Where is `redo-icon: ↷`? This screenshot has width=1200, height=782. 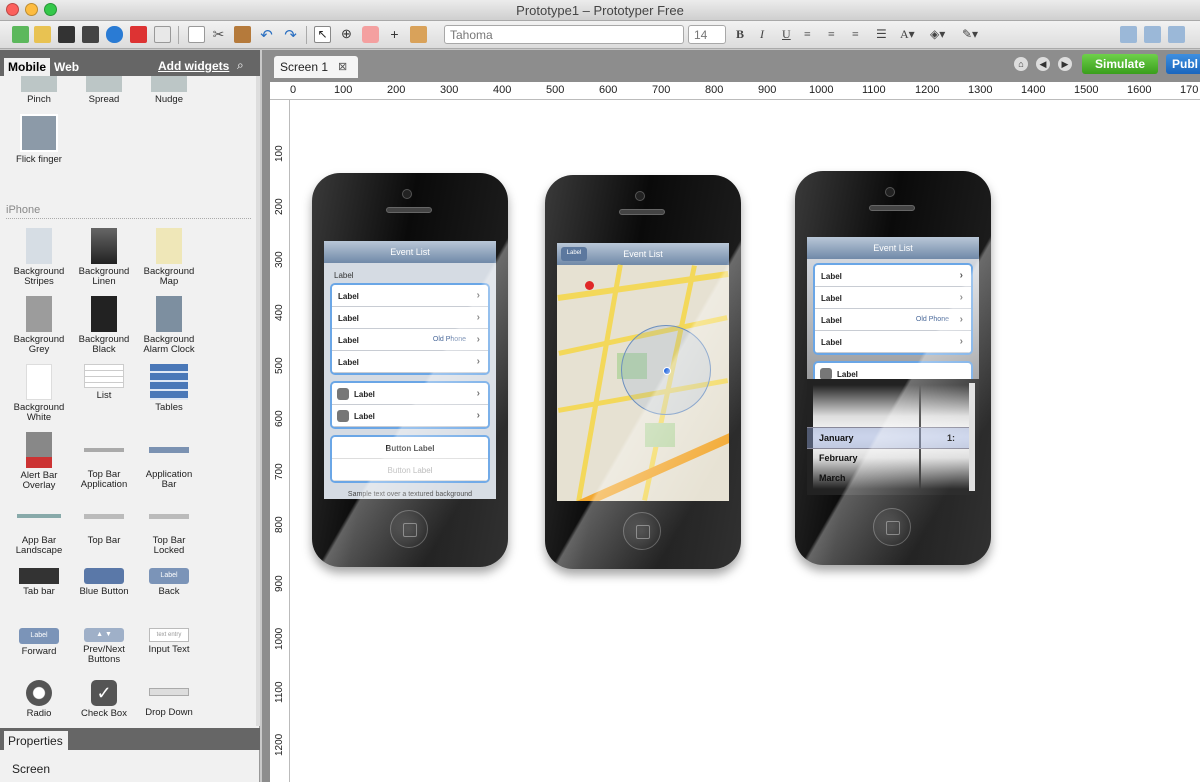
redo-icon: ↷ is located at coordinates (290, 35).